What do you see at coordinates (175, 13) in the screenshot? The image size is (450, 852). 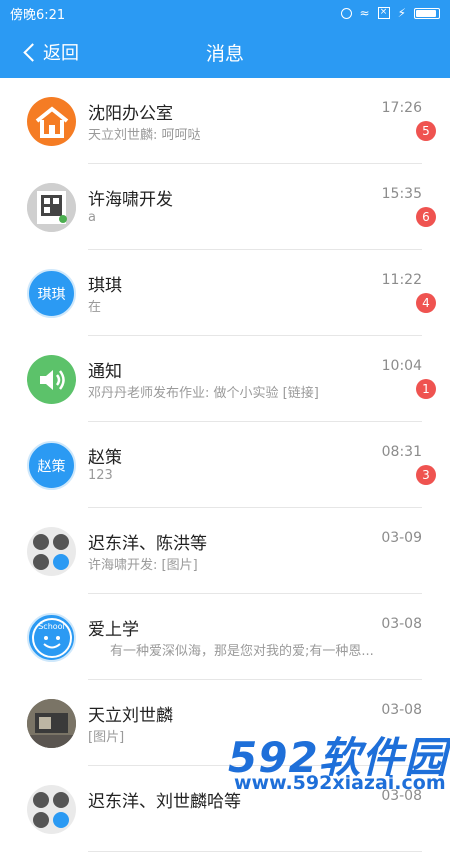 I see `status-time: 傍晚6:21` at bounding box center [175, 13].